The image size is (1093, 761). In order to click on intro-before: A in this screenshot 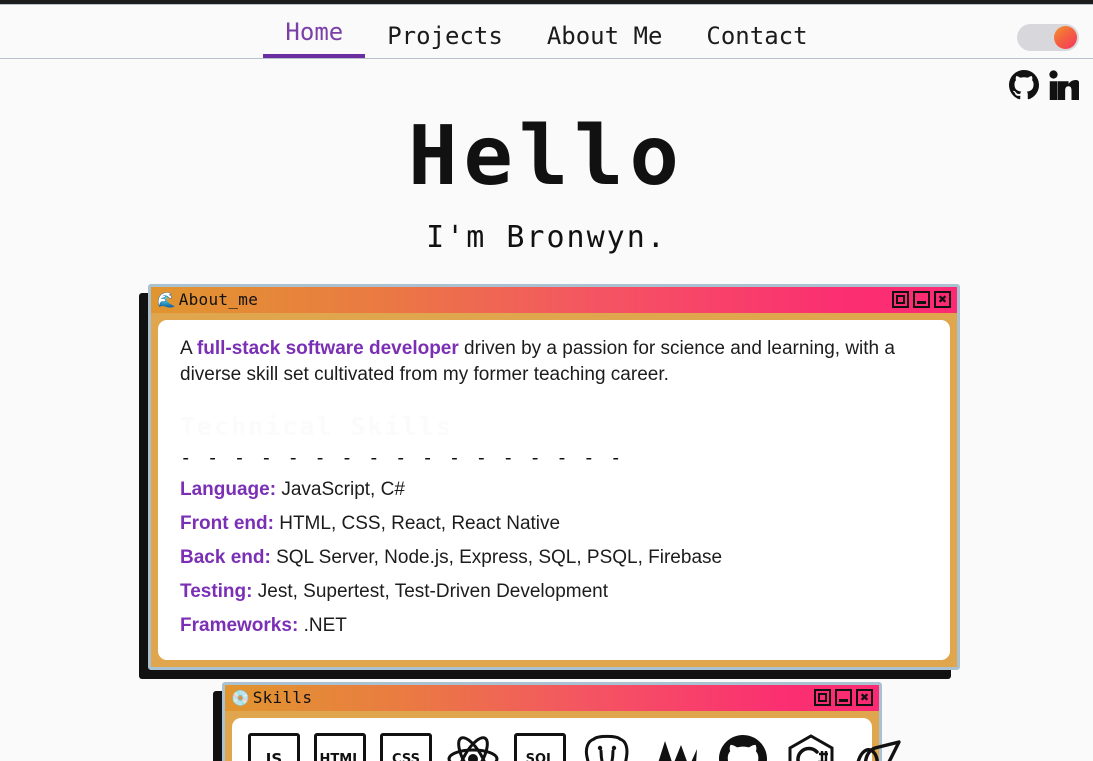, I will do `click(188, 348)`.